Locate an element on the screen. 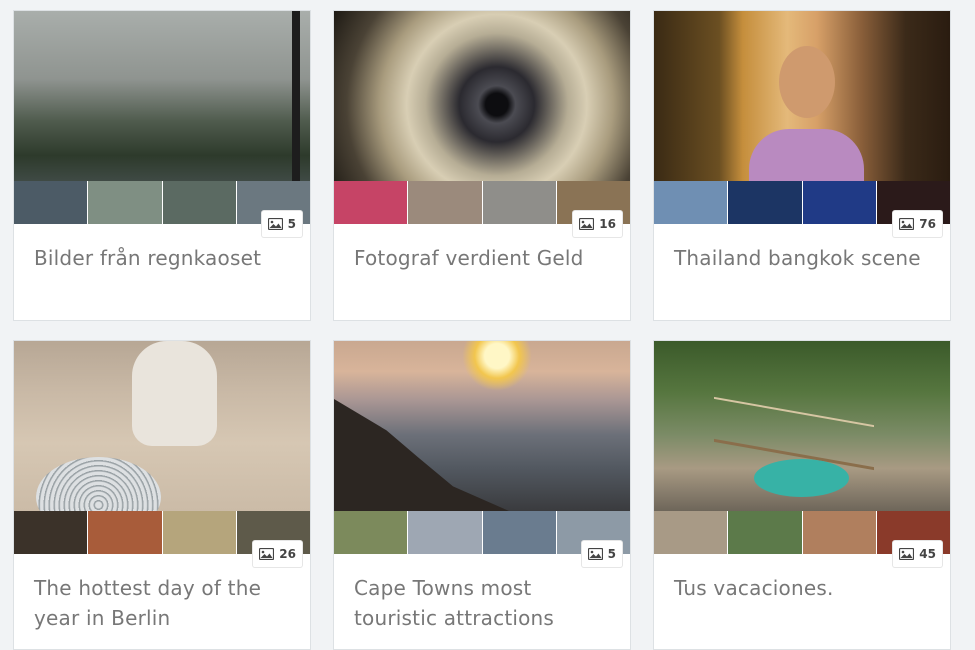 The width and height of the screenshot is (975, 650). photo-count: 76 is located at coordinates (927, 224).